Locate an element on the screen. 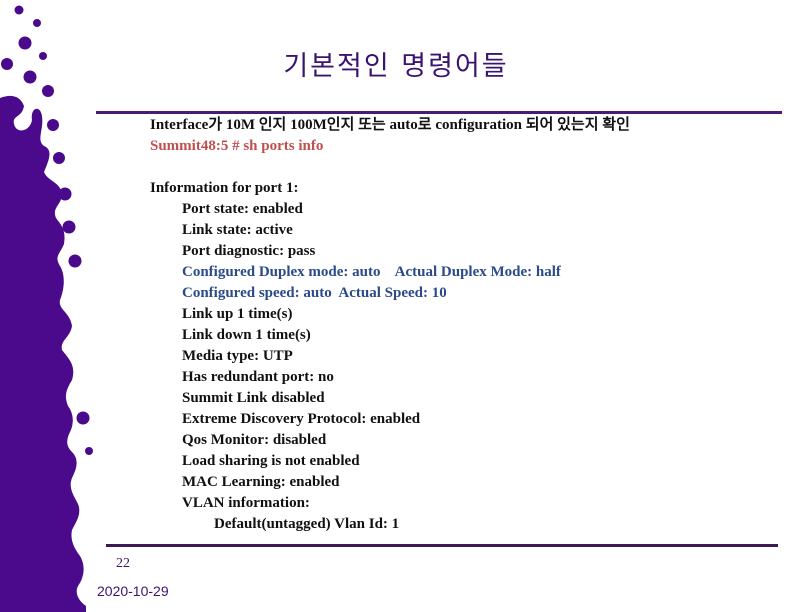 The image size is (792, 612). port-detail-line: Has redundant port: no is located at coordinates (258, 377).